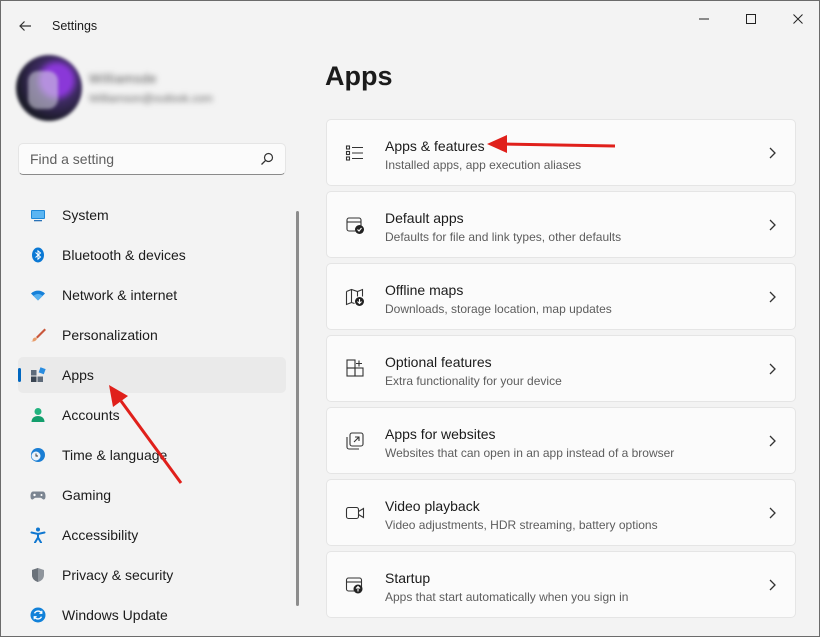 The width and height of the screenshot is (820, 637). Describe the element at coordinates (38, 615) in the screenshot. I see `update-icon` at that location.